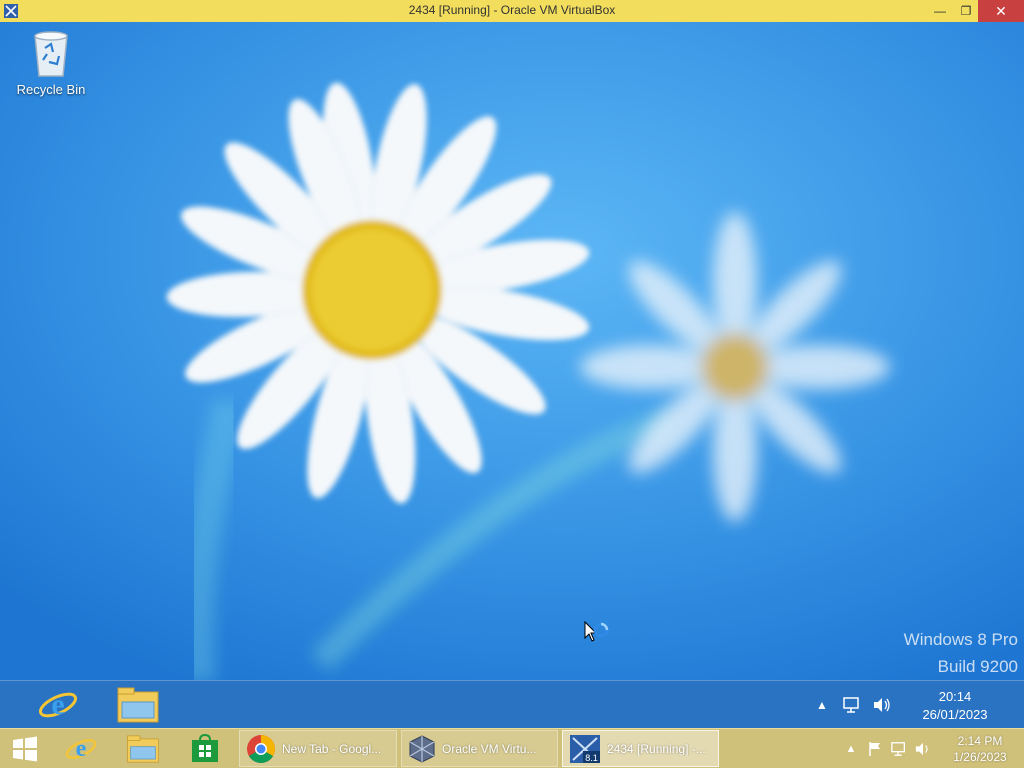  I want to click on host-clock-time: 2:14 PM, so click(980, 741).